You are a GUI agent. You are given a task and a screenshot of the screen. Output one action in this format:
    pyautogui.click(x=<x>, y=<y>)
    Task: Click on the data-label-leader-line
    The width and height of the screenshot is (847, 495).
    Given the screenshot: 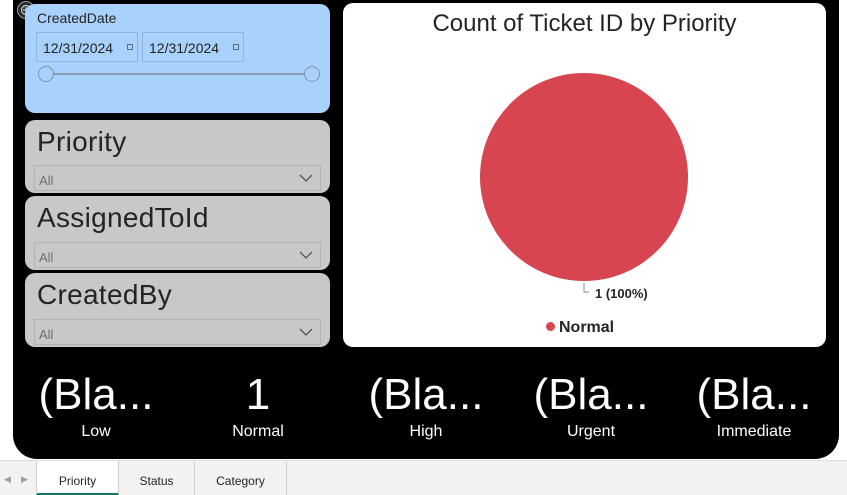 What is the action you would take?
    pyautogui.click(x=586, y=288)
    